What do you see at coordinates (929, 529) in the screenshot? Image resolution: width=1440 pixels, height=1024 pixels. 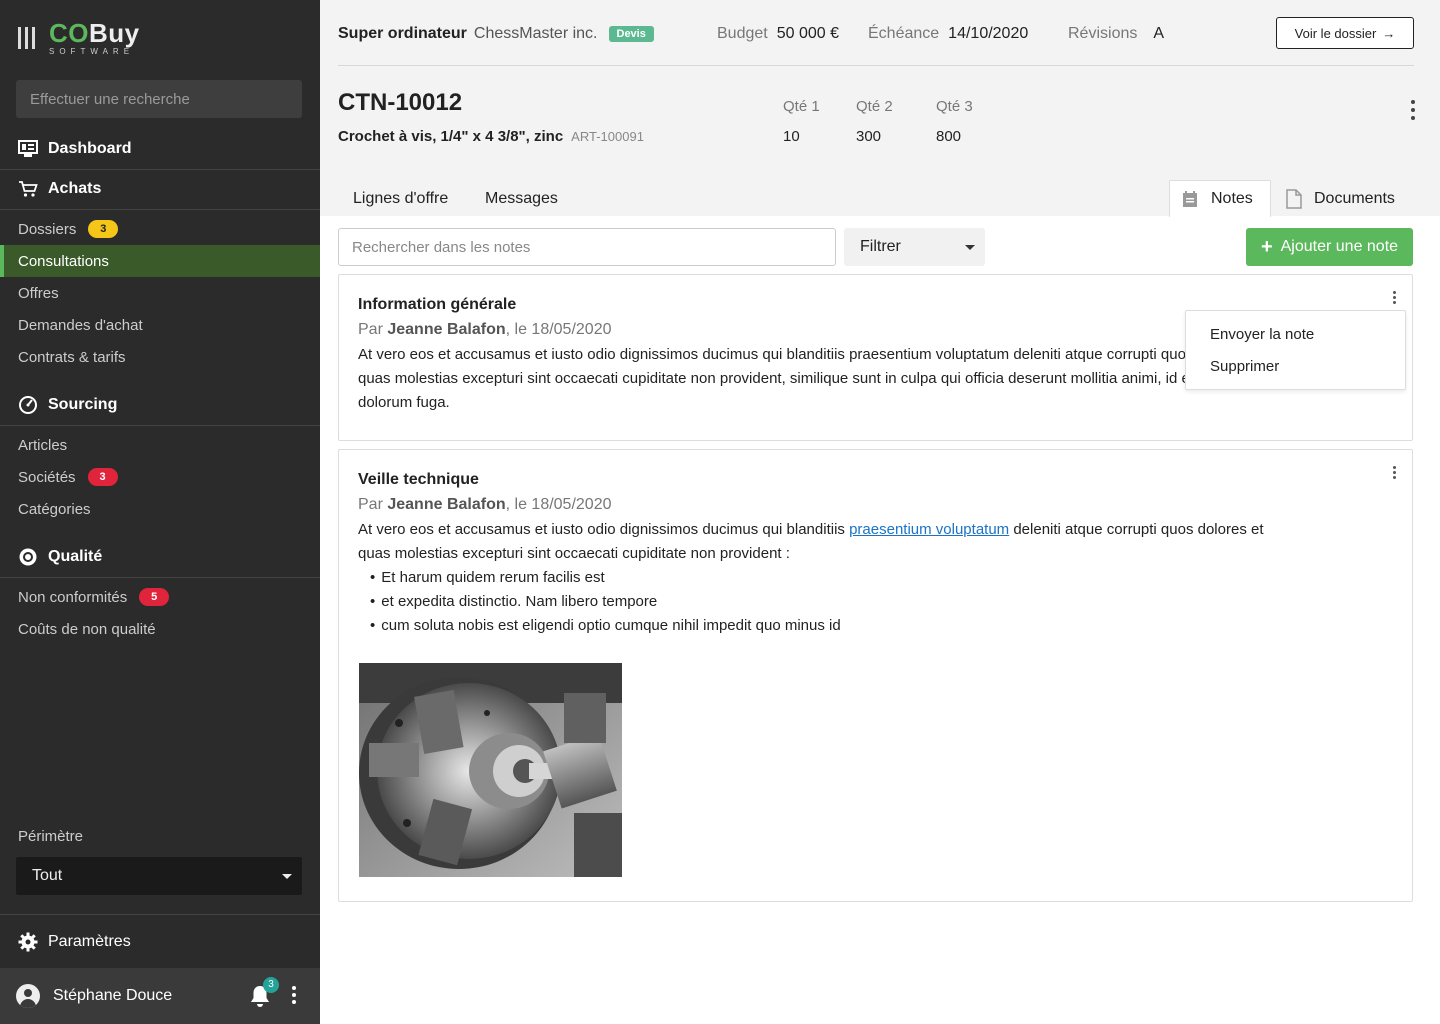 I see `note-link: praesentium voluptatum` at bounding box center [929, 529].